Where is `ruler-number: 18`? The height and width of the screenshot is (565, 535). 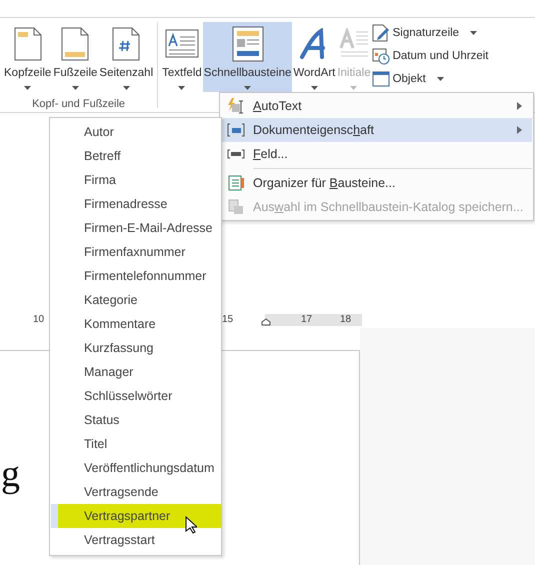
ruler-number: 18 is located at coordinates (346, 320).